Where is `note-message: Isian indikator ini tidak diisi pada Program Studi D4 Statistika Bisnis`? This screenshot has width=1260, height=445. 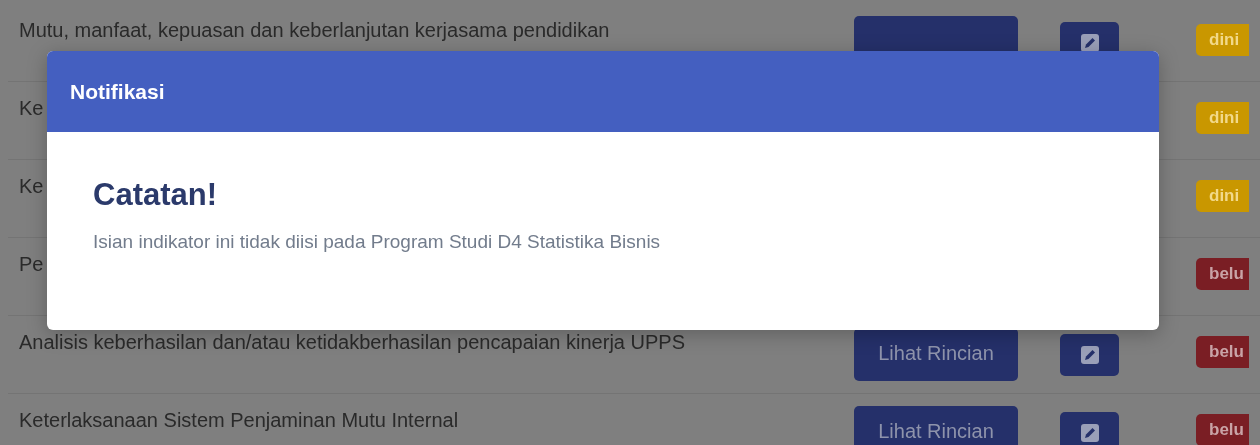 note-message: Isian indikator ini tidak diisi pada Program Studi D4 Statistika Bisnis is located at coordinates (377, 242).